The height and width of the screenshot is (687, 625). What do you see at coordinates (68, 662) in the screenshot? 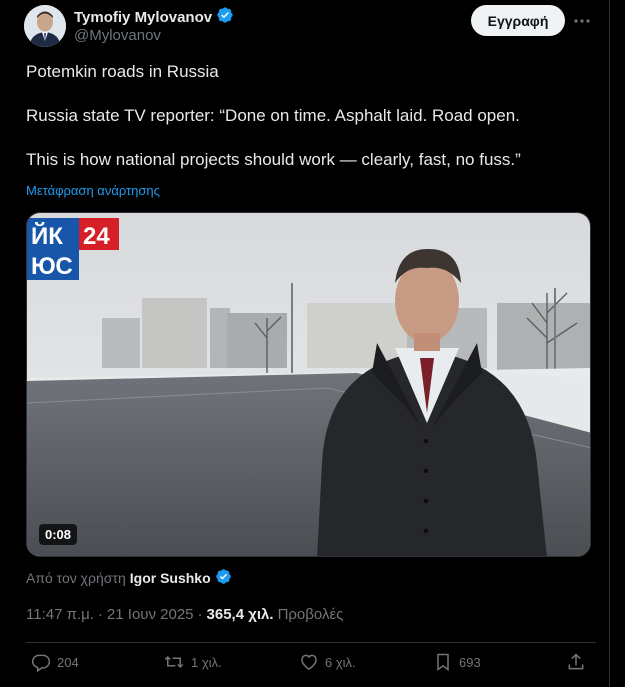
I see `reply-count: 204` at bounding box center [68, 662].